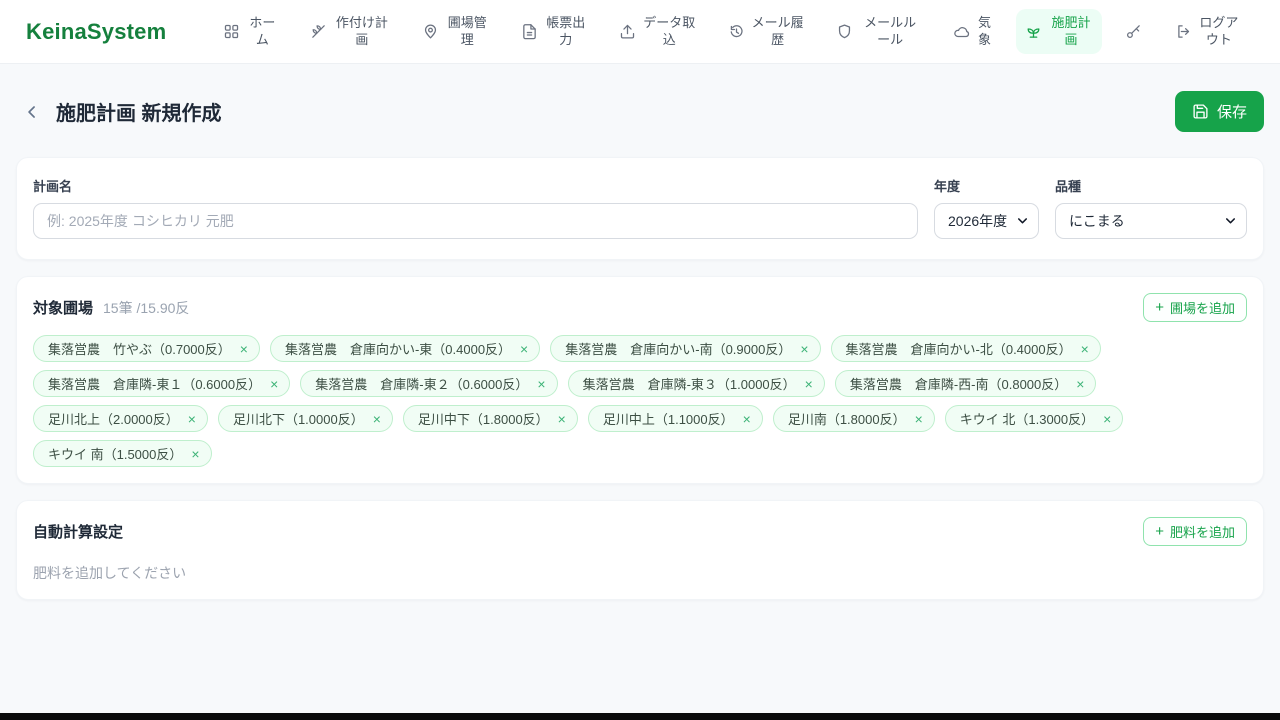 Image resolution: width=1280 pixels, height=720 pixels. I want to click on field-chip: 集落営農 倉庫向かい-南（0.9000反） ×, so click(685, 348).